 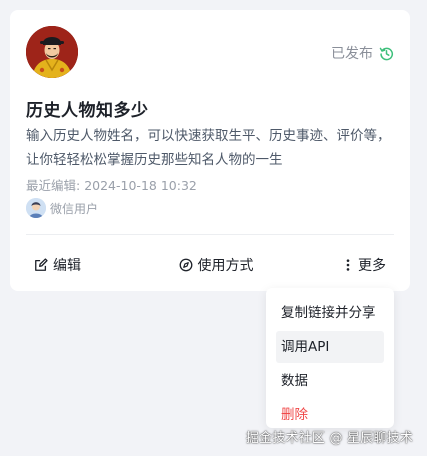 I want to click on usage-button: 使用方式, so click(x=212, y=265).